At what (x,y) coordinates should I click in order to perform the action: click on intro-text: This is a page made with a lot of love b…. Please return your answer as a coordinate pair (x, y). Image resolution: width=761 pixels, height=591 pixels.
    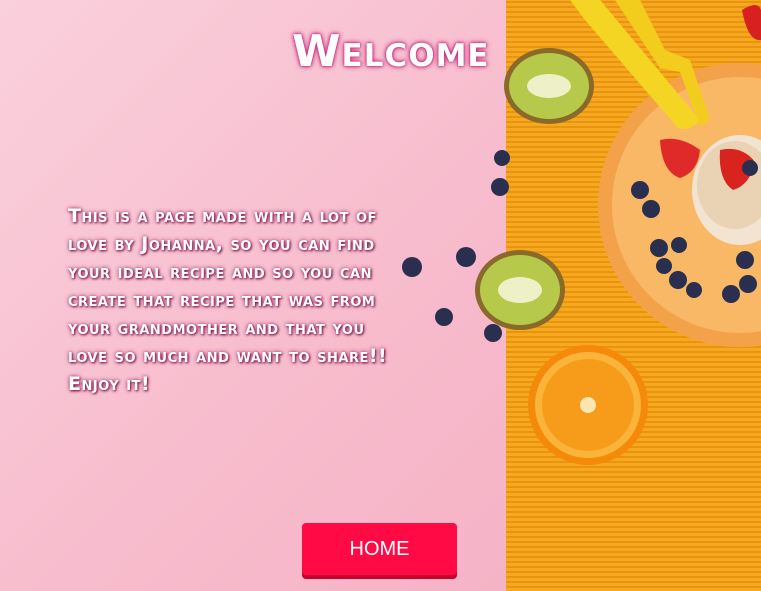
    Looking at the image, I should click on (228, 300).